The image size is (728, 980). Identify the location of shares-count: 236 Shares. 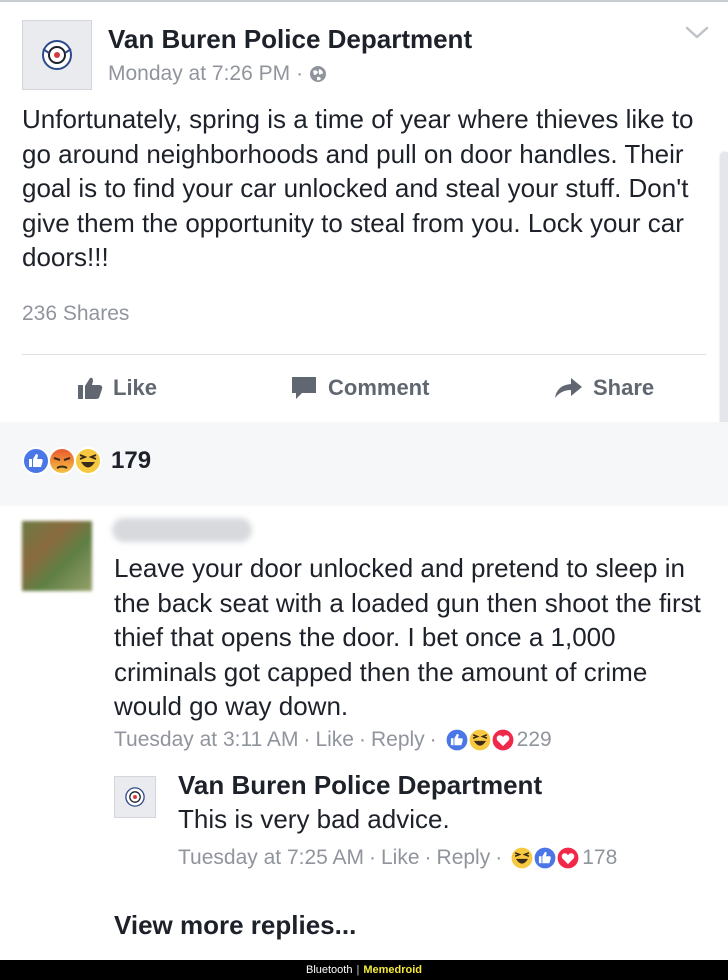
(75, 314).